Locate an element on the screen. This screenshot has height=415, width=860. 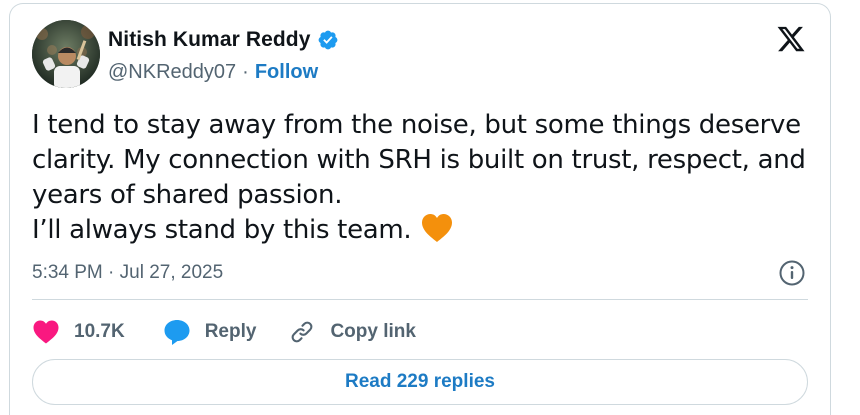
tweet-line-last: I’ll always stand by this team. is located at coordinates (427, 230).